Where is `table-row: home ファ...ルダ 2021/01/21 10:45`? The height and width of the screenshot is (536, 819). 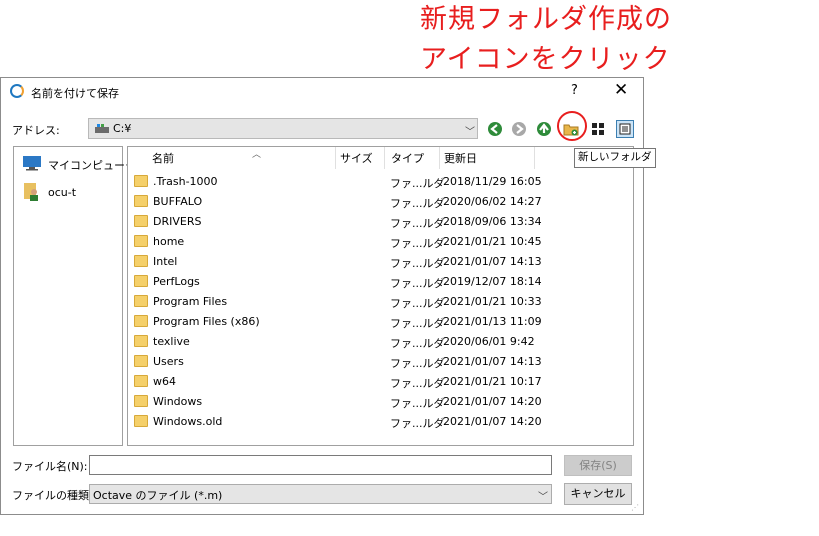 table-row: home ファ...ルダ 2021/01/21 10:45 is located at coordinates (381, 242).